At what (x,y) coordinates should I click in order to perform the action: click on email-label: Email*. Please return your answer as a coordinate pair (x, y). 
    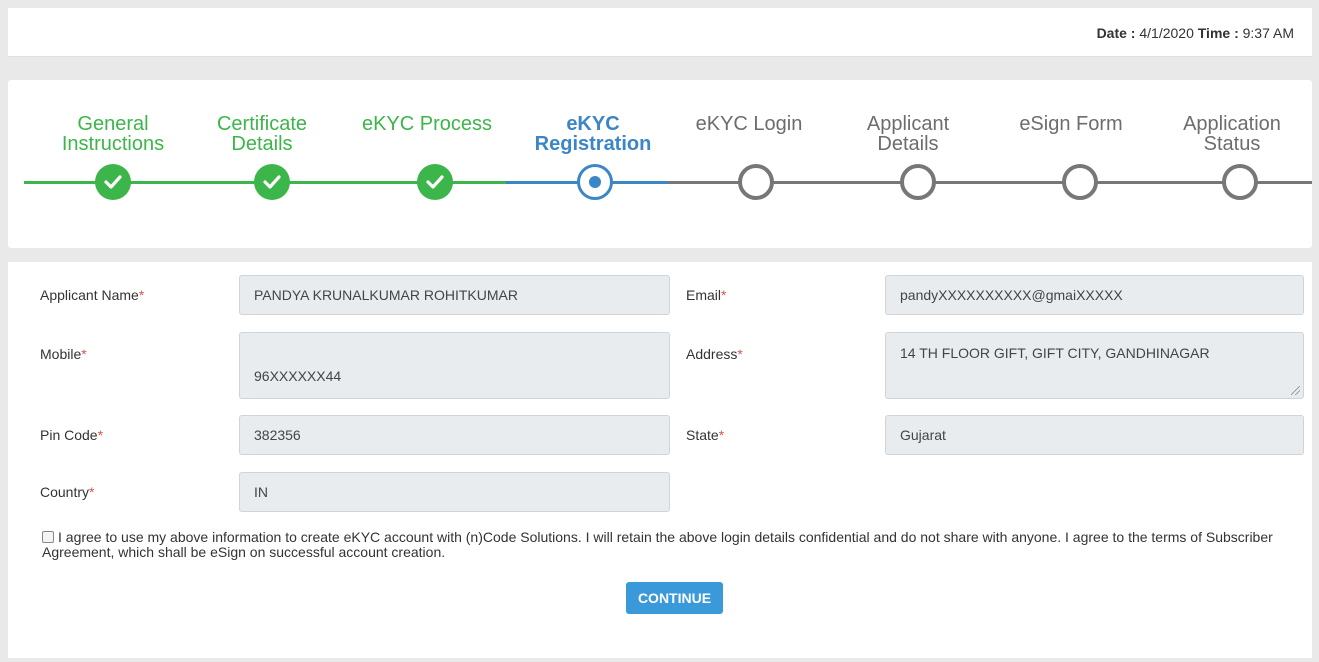
    Looking at the image, I should click on (706, 295).